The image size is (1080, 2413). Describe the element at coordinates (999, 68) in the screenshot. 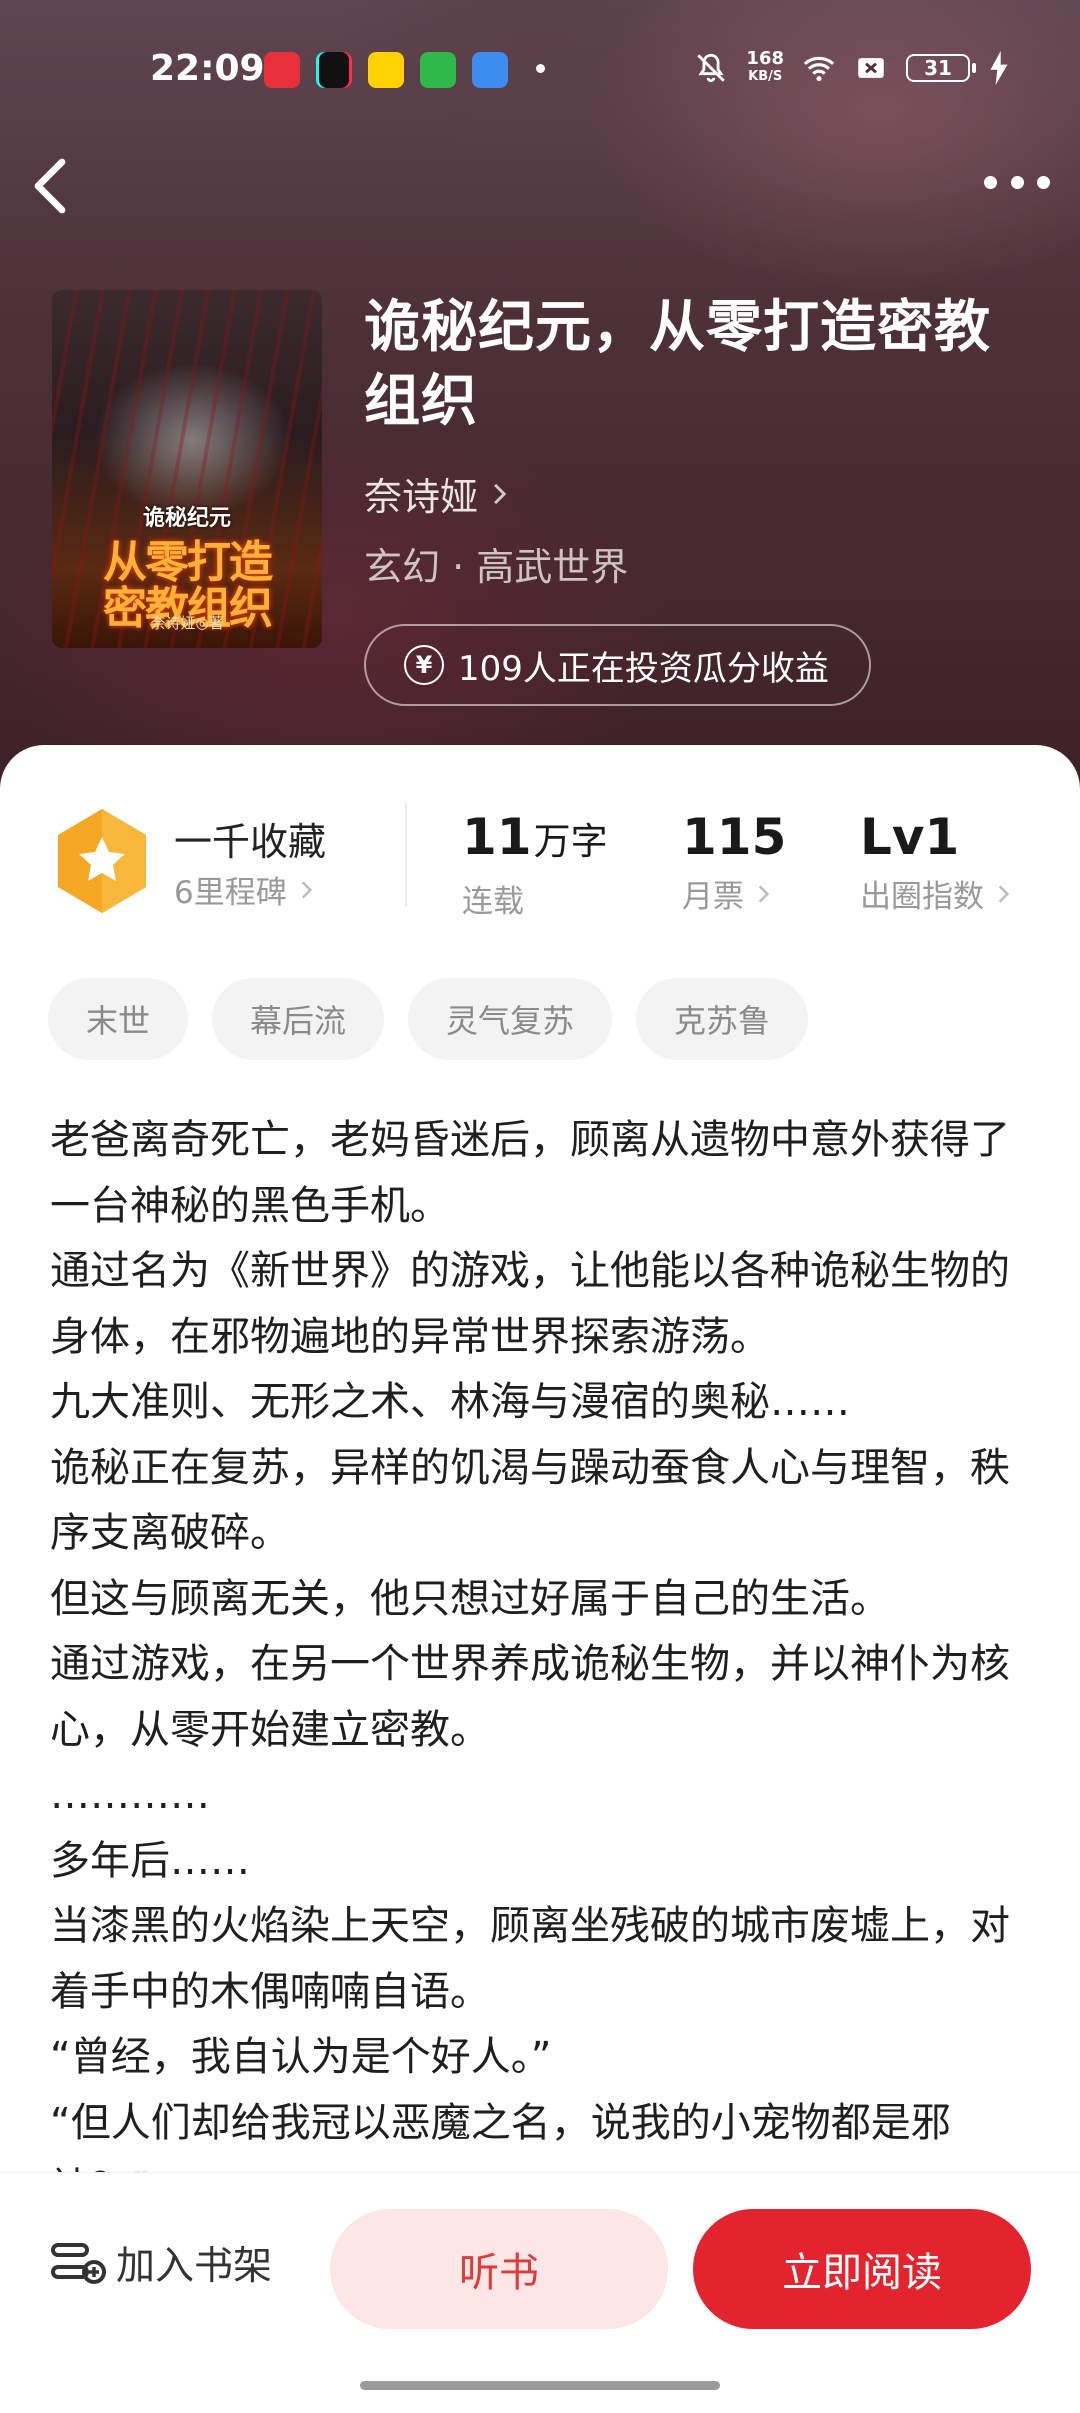

I see `charging-icon` at that location.